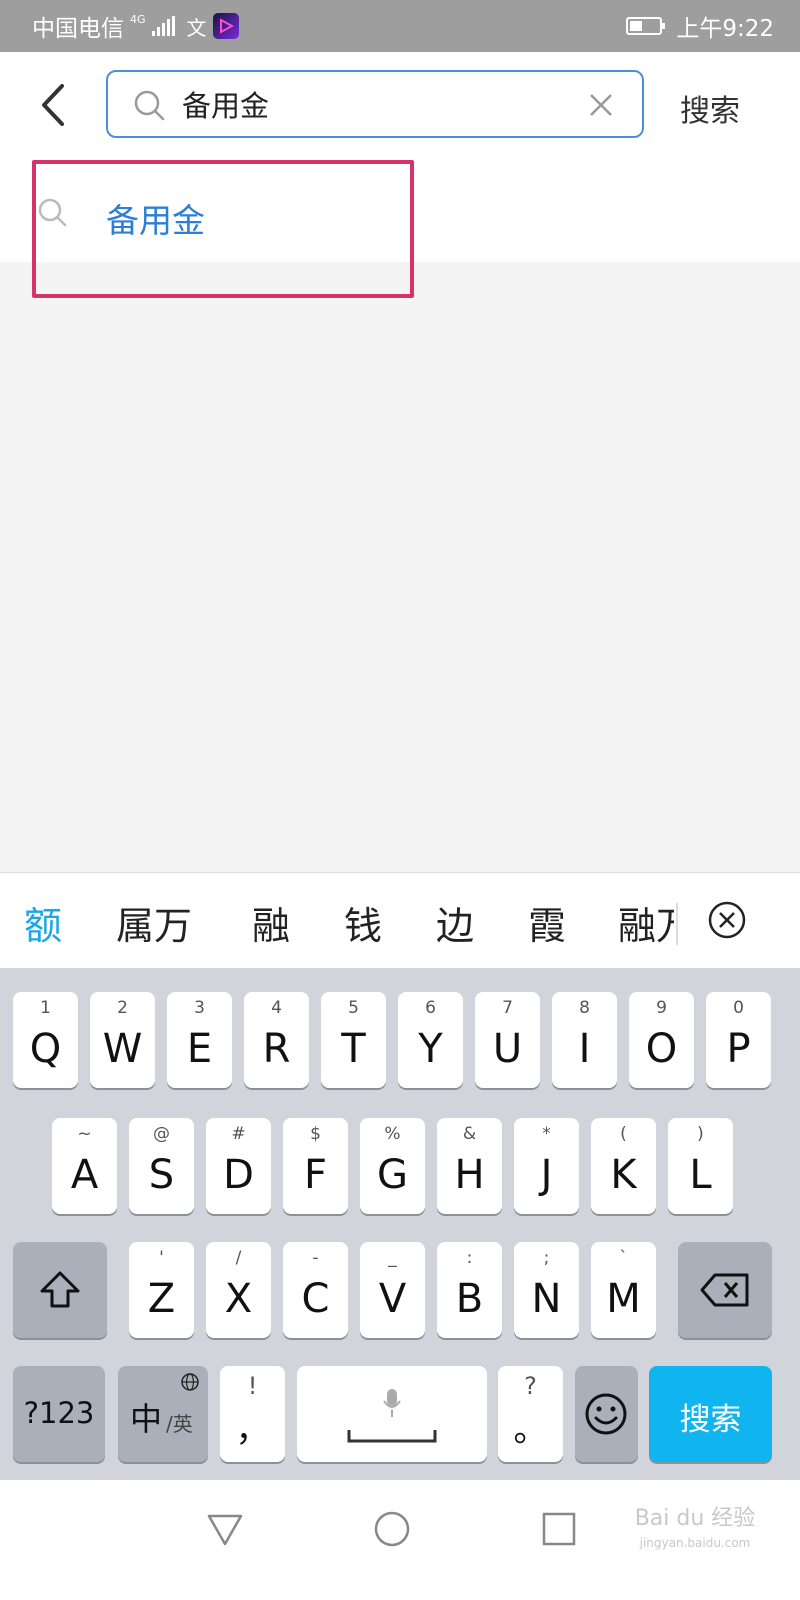 The width and height of the screenshot is (800, 1600). I want to click on shift-key, so click(60, 1290).